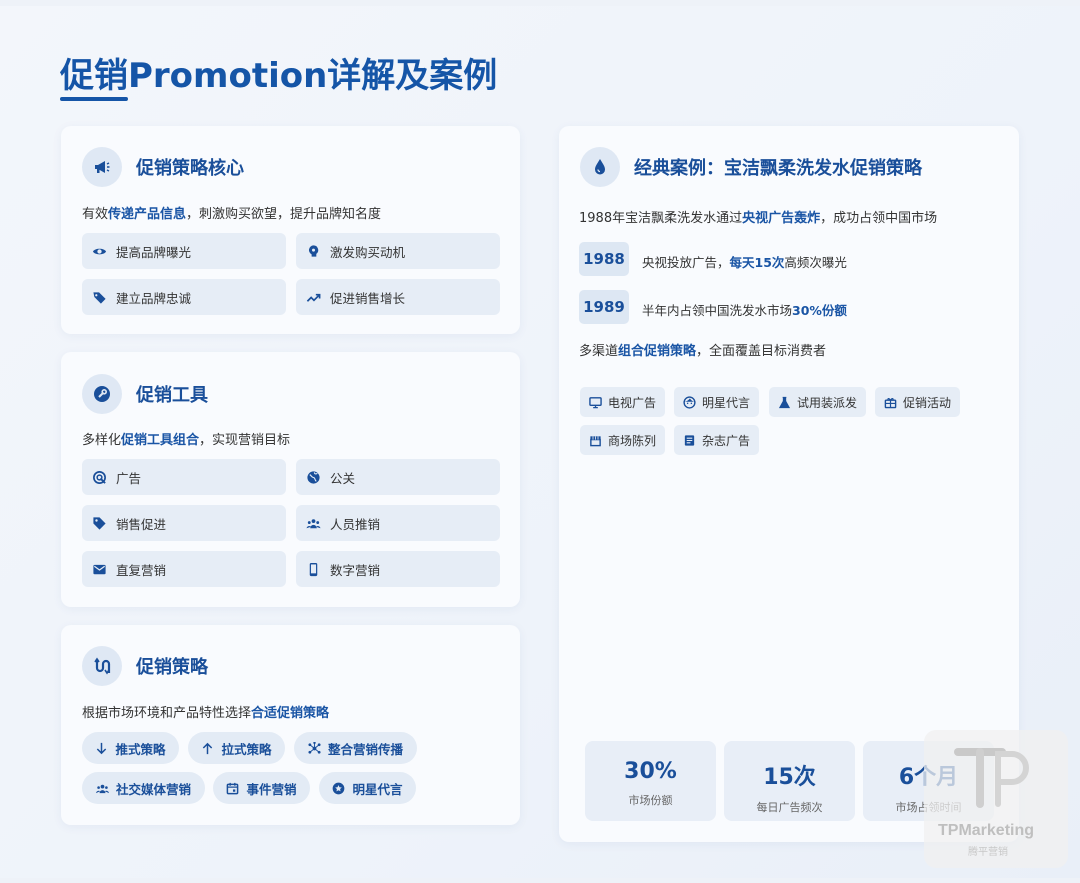 The image size is (1080, 883). Describe the element at coordinates (703, 351) in the screenshot. I see `case-channels: 多渠道组合促销策略，全面覆盖目标消费者` at that location.